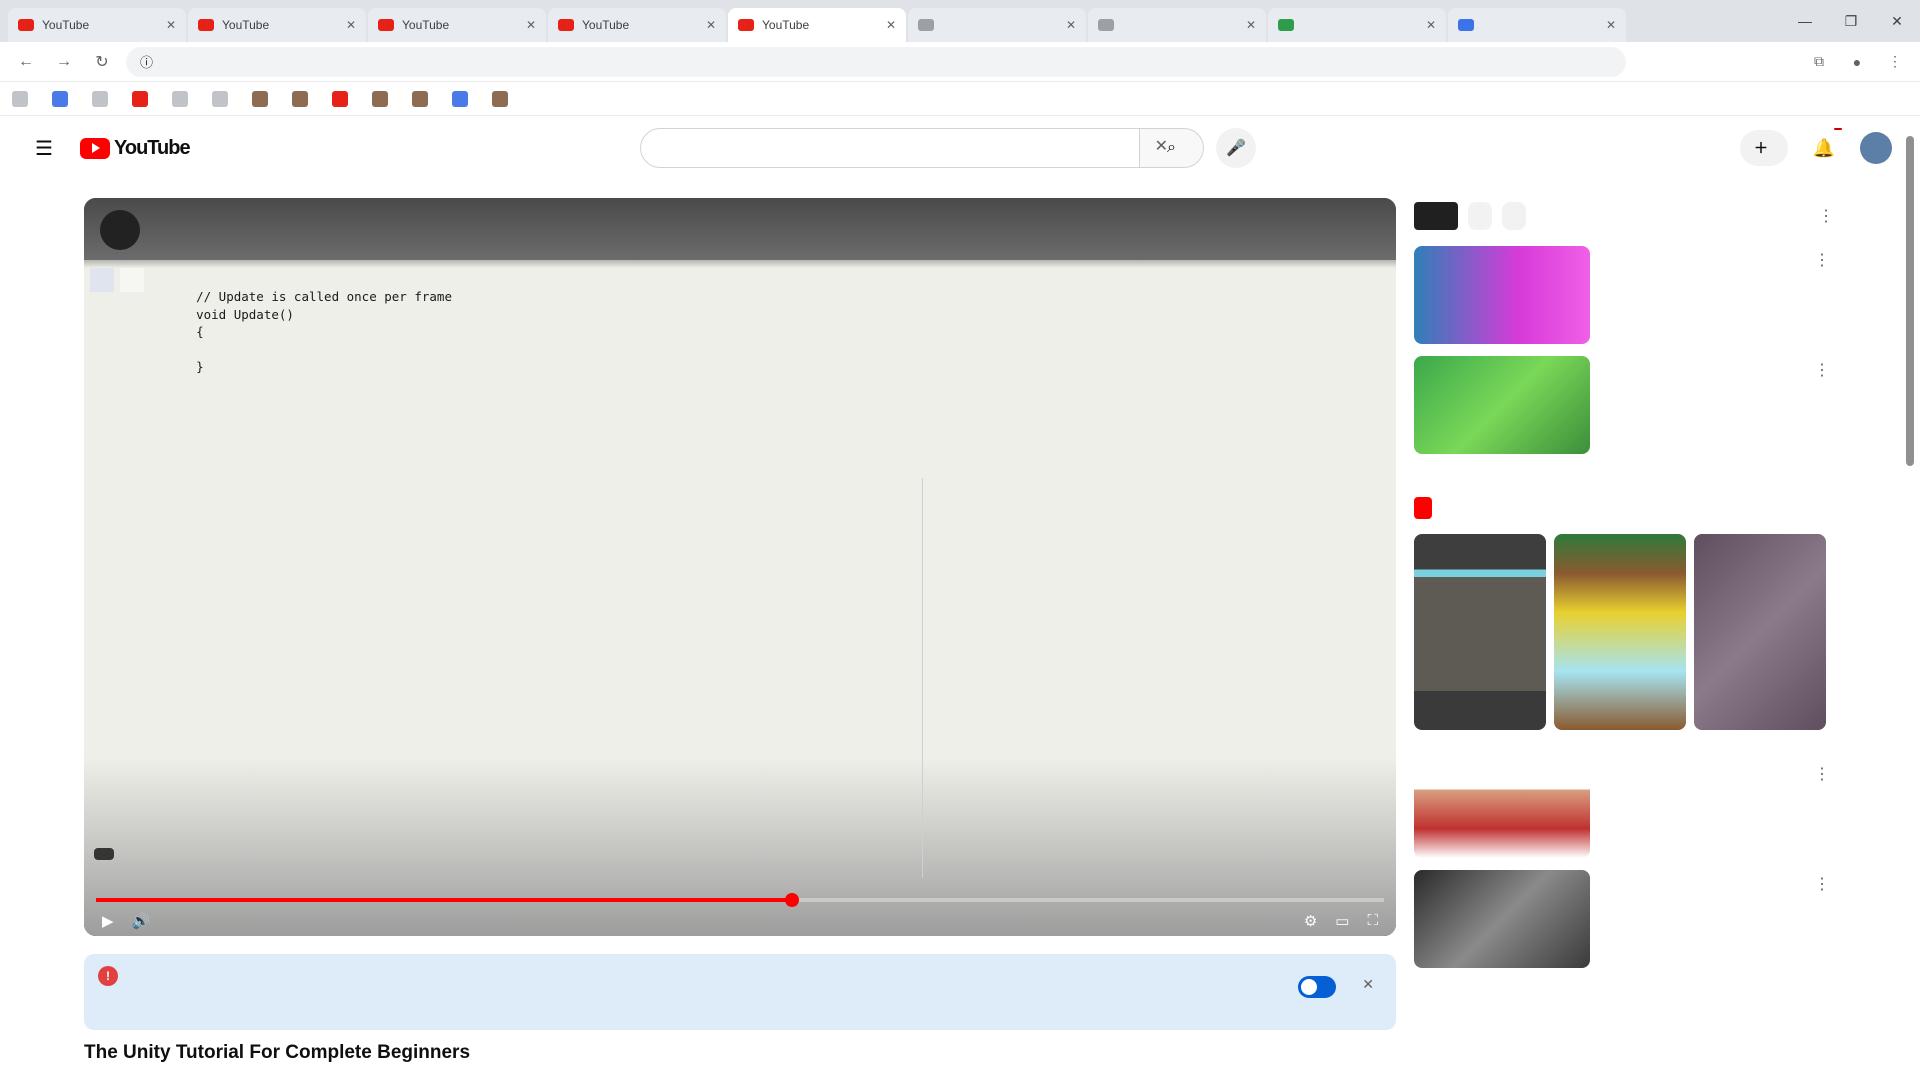  What do you see at coordinates (1895, 62) in the screenshot?
I see `browser-menu-icon: ⋮` at bounding box center [1895, 62].